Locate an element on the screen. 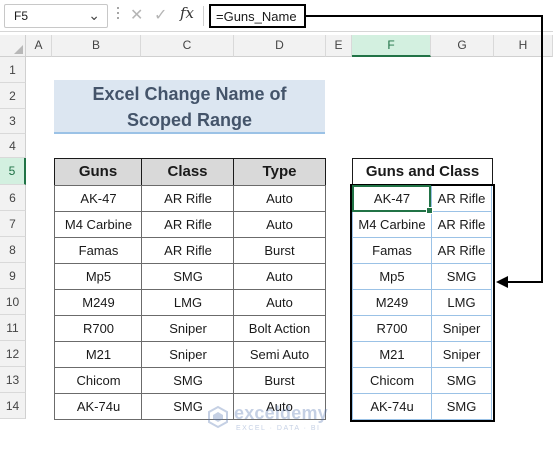  formula-bar-divider is located at coordinates (203, 16).